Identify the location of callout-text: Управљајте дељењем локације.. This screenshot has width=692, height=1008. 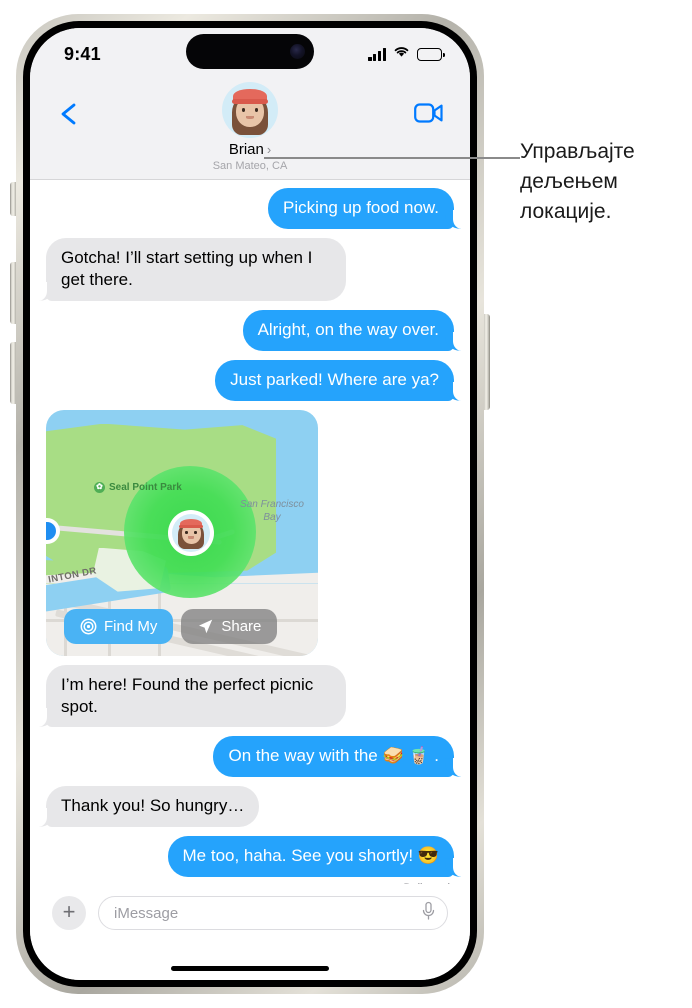
(577, 181).